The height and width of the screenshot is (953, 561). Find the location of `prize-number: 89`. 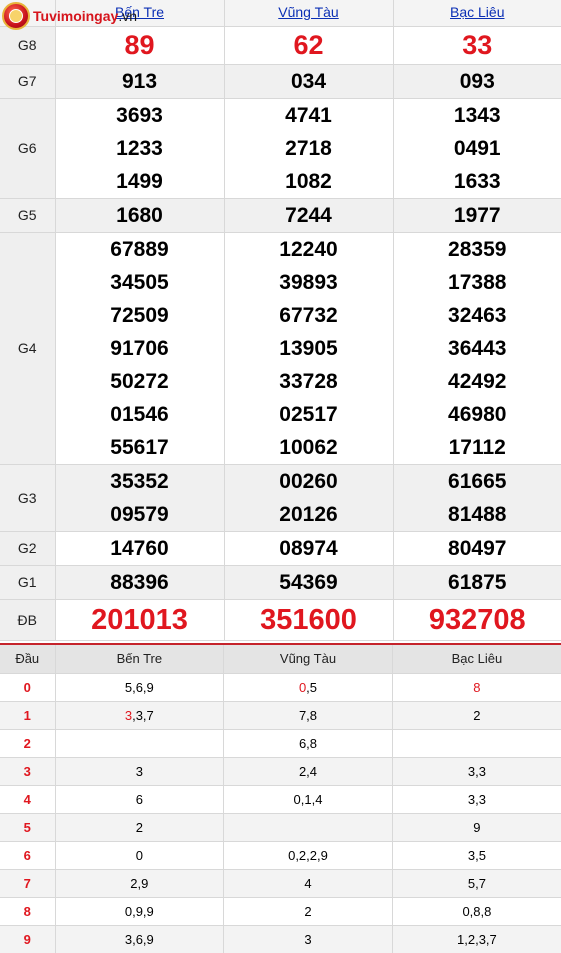

prize-number: 89 is located at coordinates (139, 44).